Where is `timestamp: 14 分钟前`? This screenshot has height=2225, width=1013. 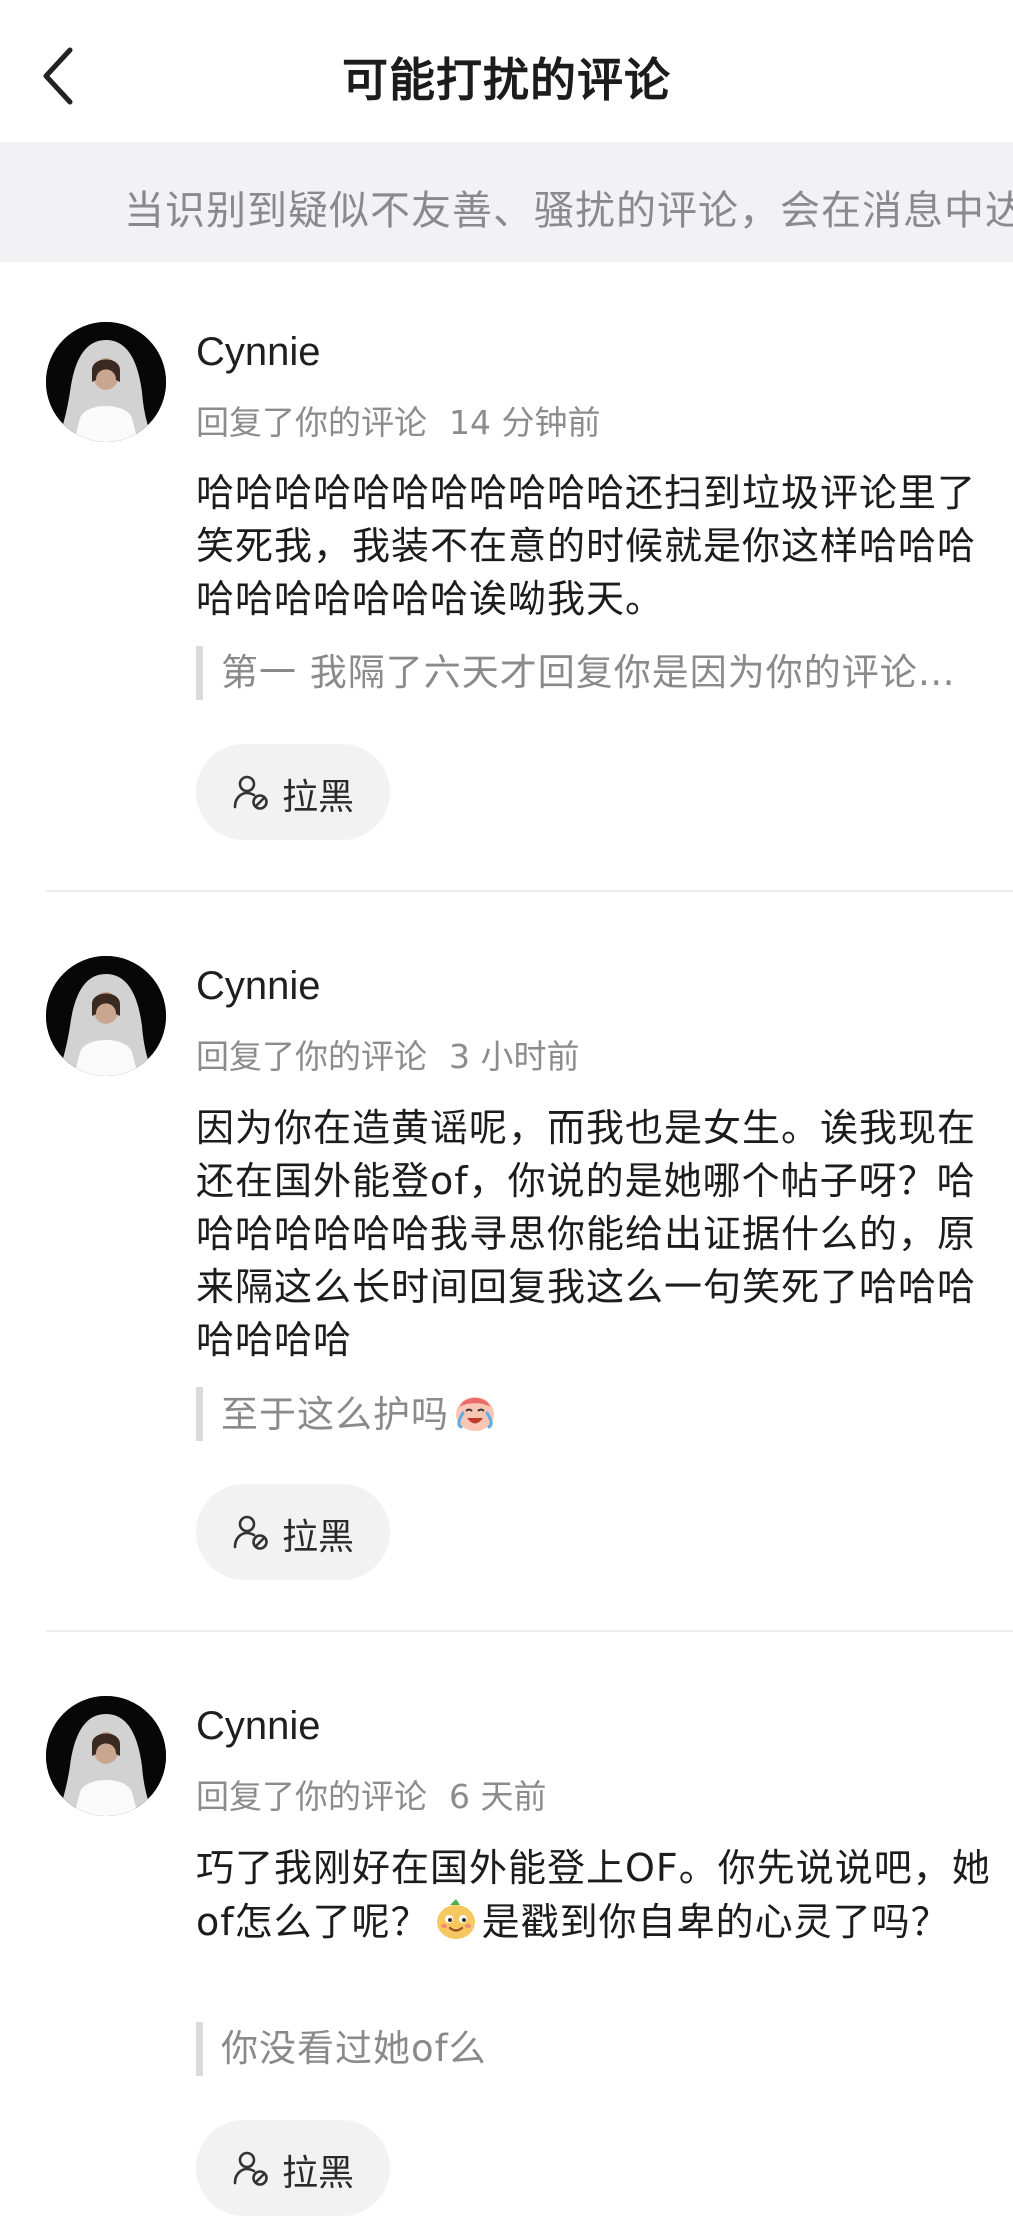
timestamp: 14 分钟前 is located at coordinates (525, 422).